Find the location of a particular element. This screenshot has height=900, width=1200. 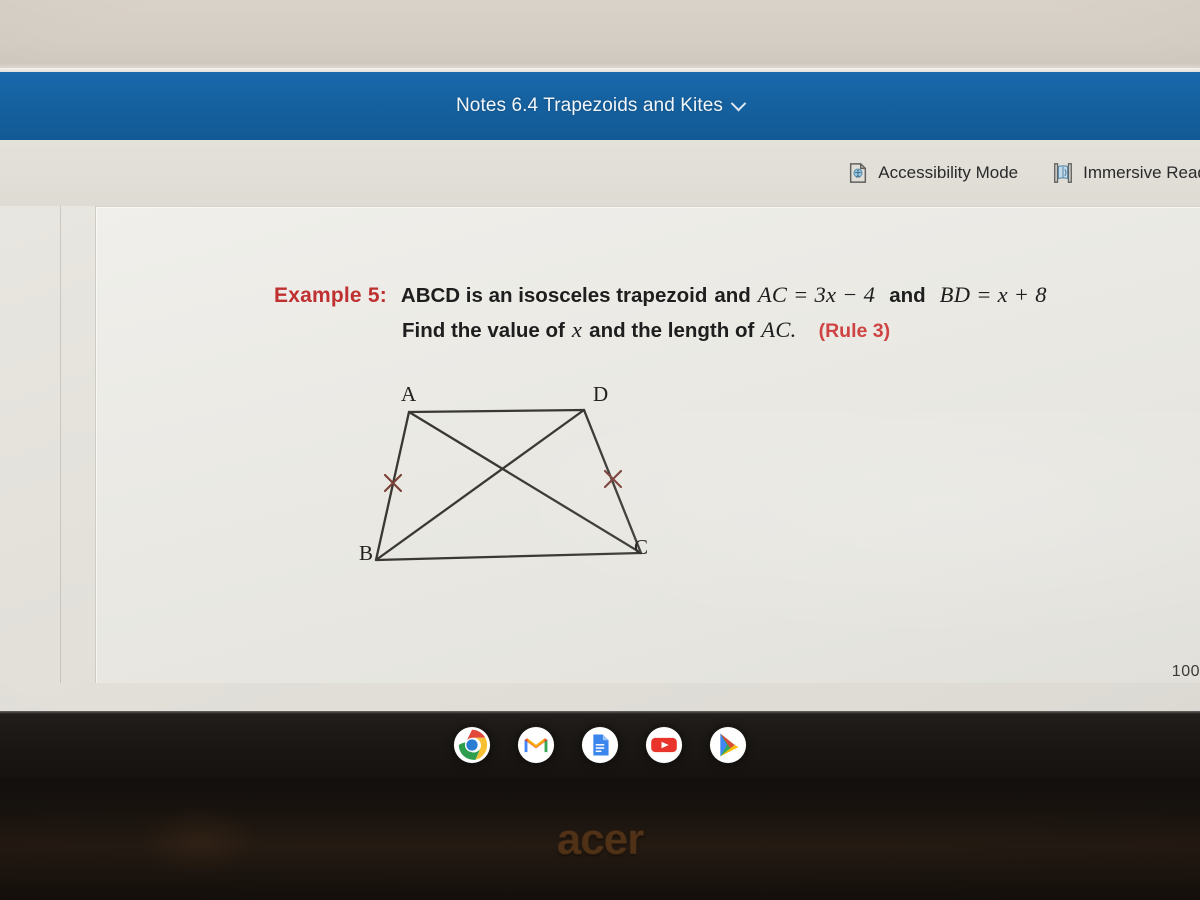

vertex-label-d: D is located at coordinates (601, 394).